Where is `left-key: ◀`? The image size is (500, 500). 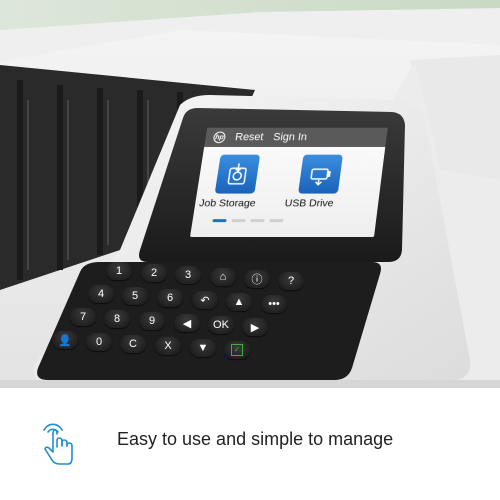 left-key: ◀ is located at coordinates (187, 323).